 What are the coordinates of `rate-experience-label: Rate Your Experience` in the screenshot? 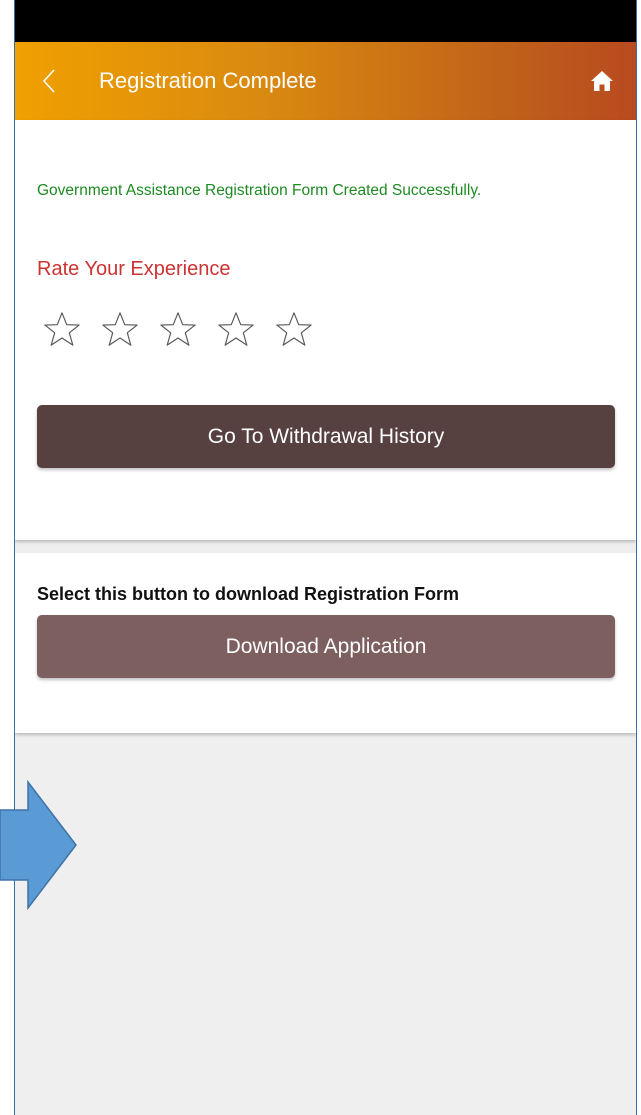 It's located at (134, 269).